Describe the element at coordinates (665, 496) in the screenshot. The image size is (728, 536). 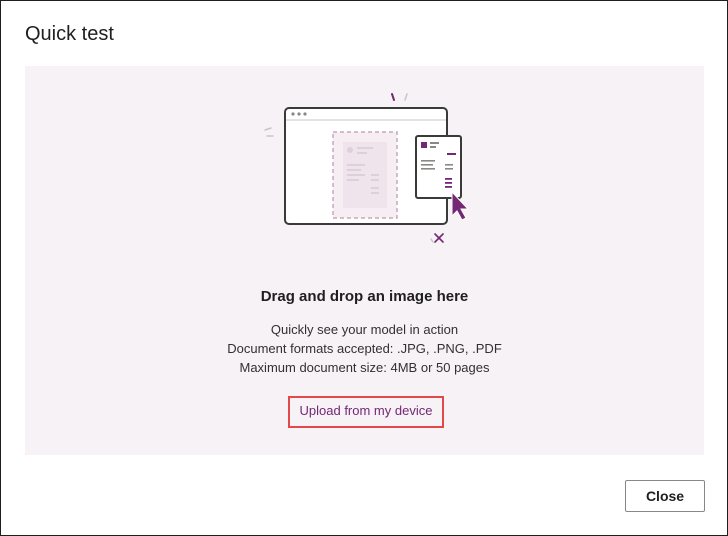
I see `close-button: Close` at that location.